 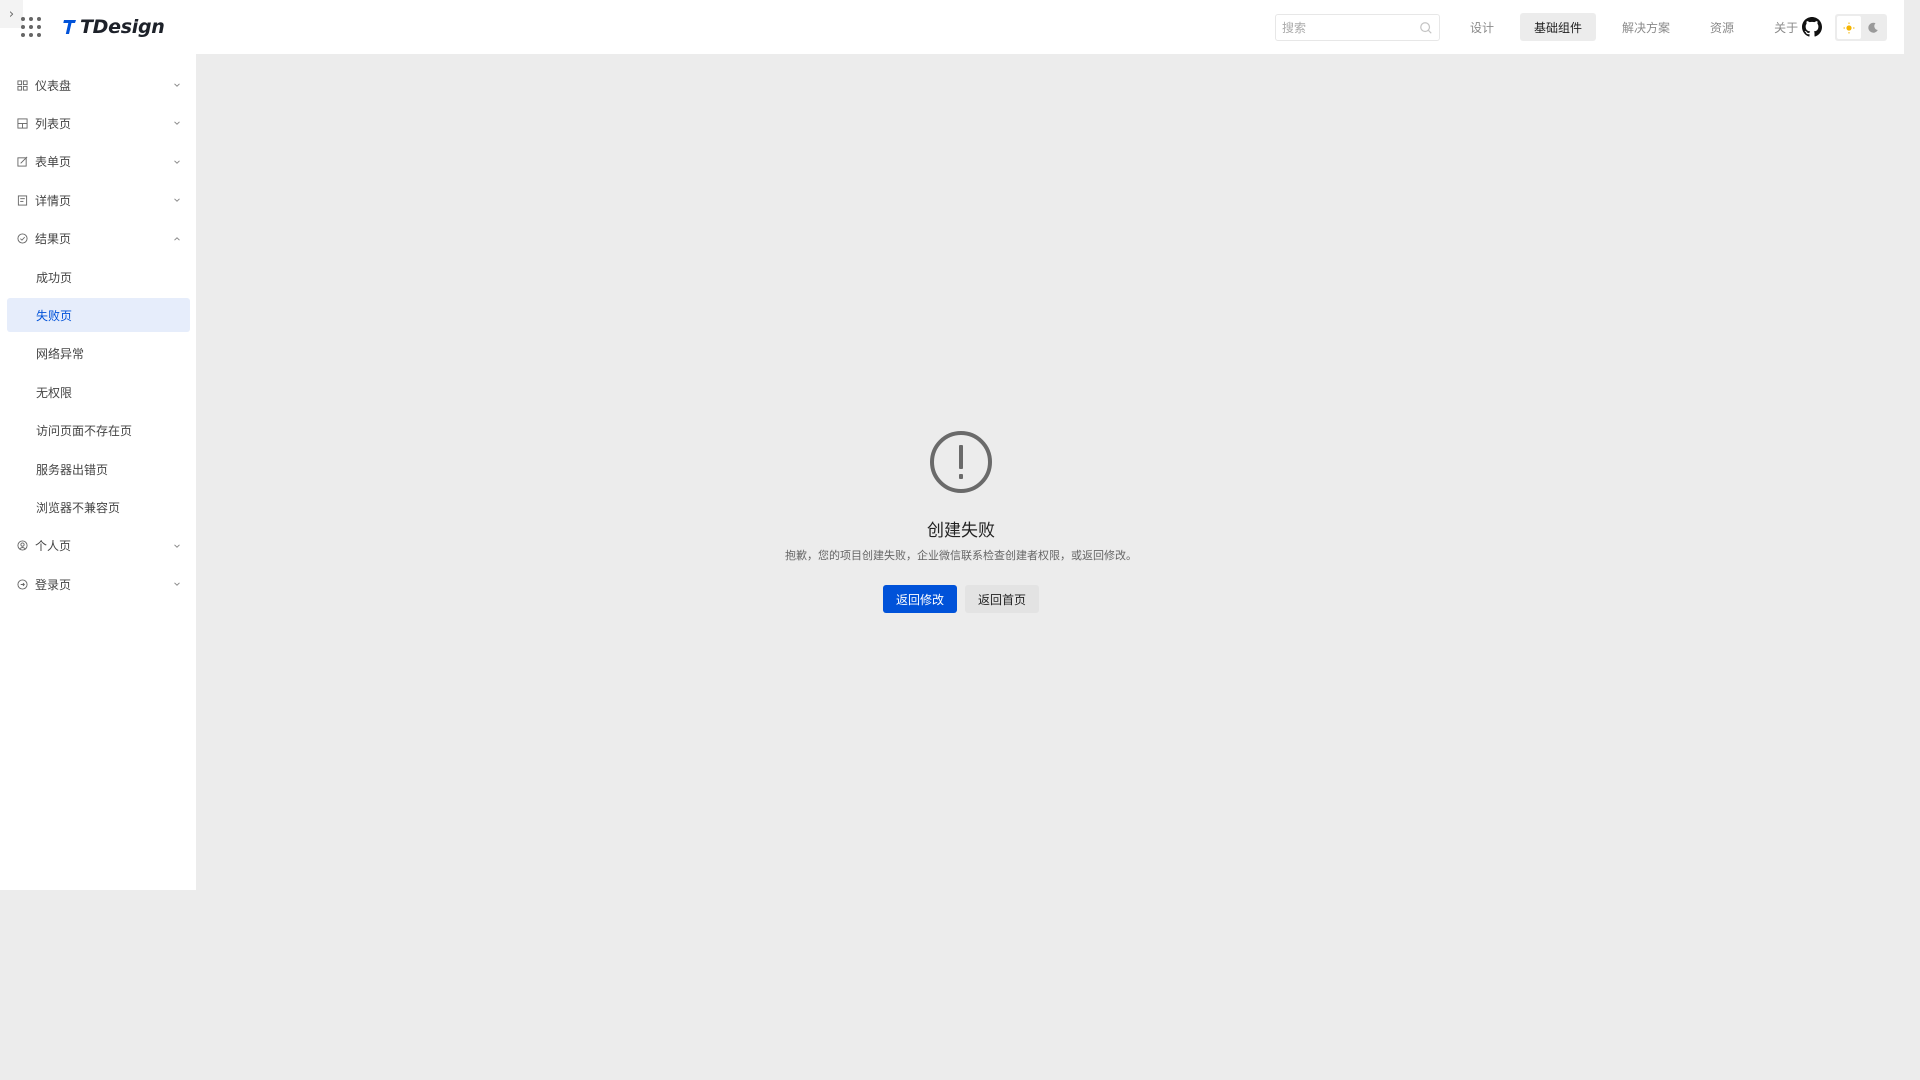 What do you see at coordinates (98, 277) in the screenshot?
I see `sidebar-subitem-0: 成功页` at bounding box center [98, 277].